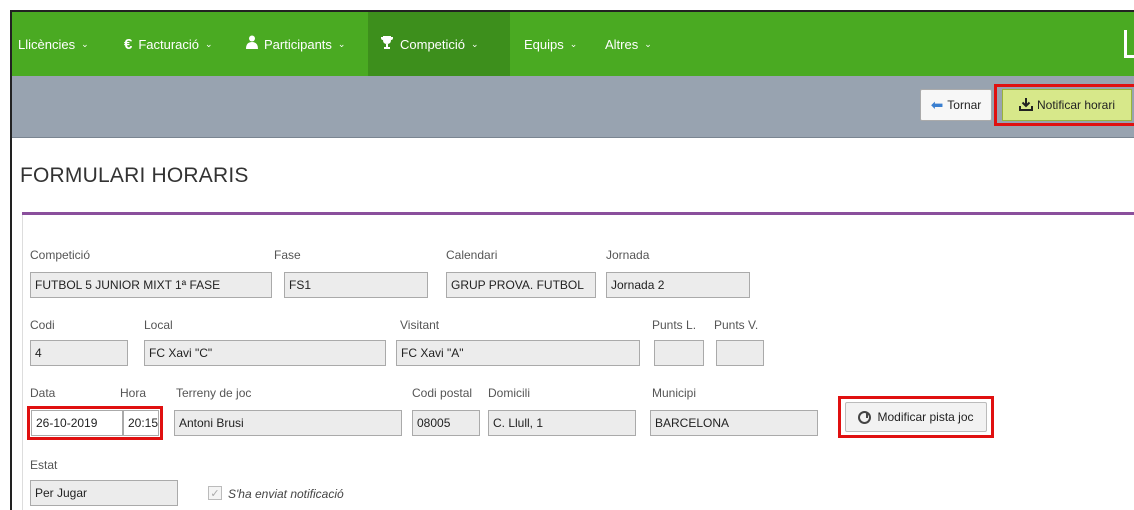  Describe the element at coordinates (287, 255) in the screenshot. I see `fase-label: Fase` at that location.